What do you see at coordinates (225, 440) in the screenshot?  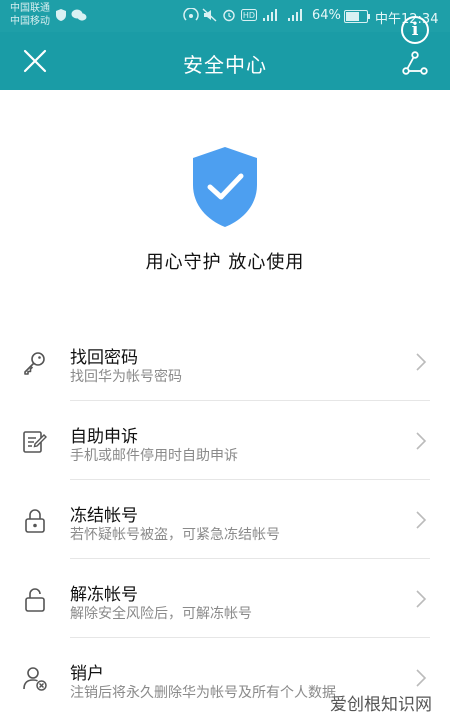 I see `menu-item-self-appeal: 自助申诉 手机或邮件停用时自助申诉` at bounding box center [225, 440].